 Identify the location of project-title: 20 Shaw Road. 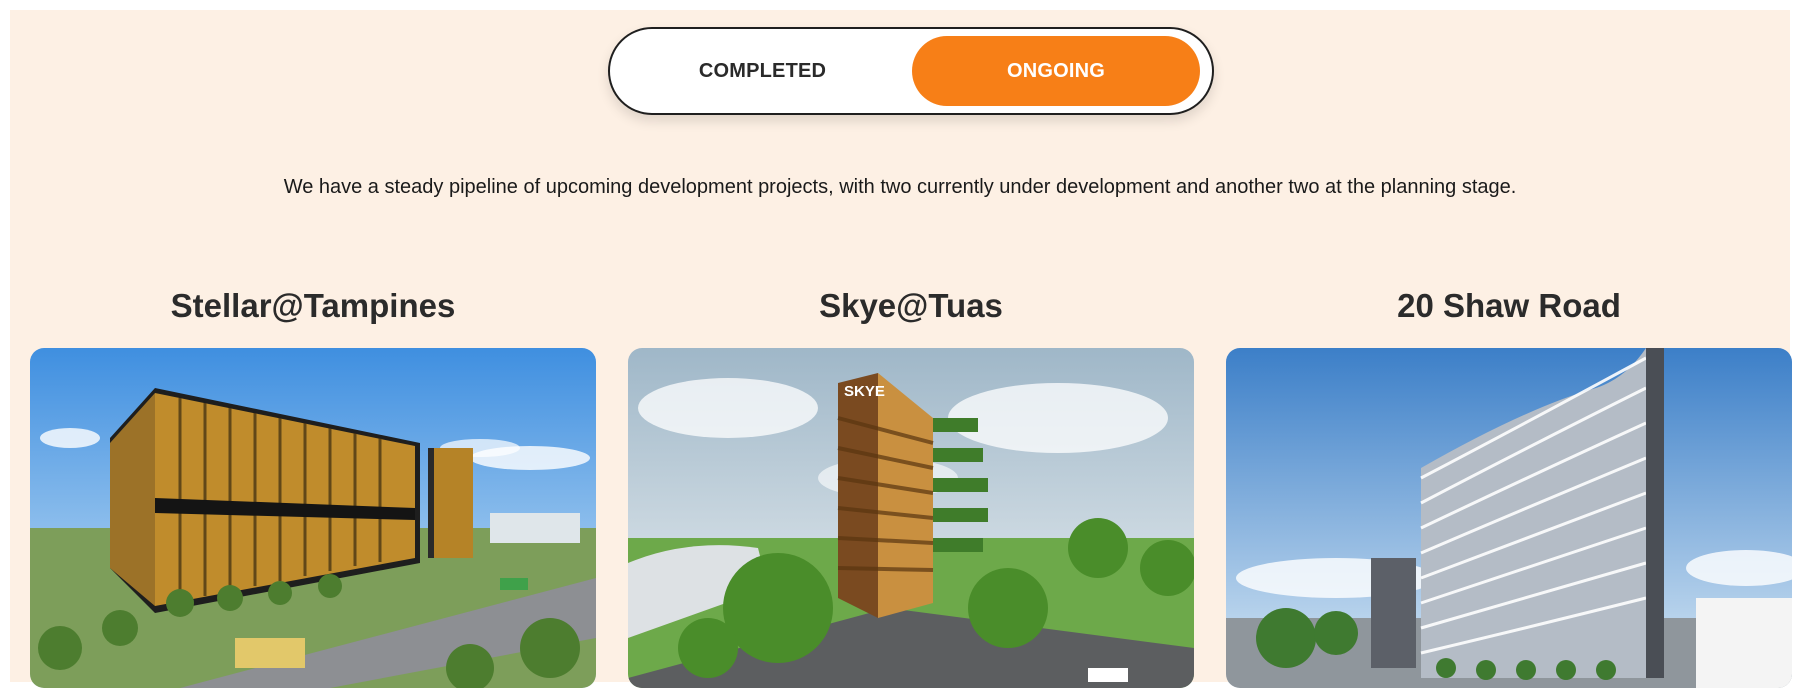
(1509, 305).